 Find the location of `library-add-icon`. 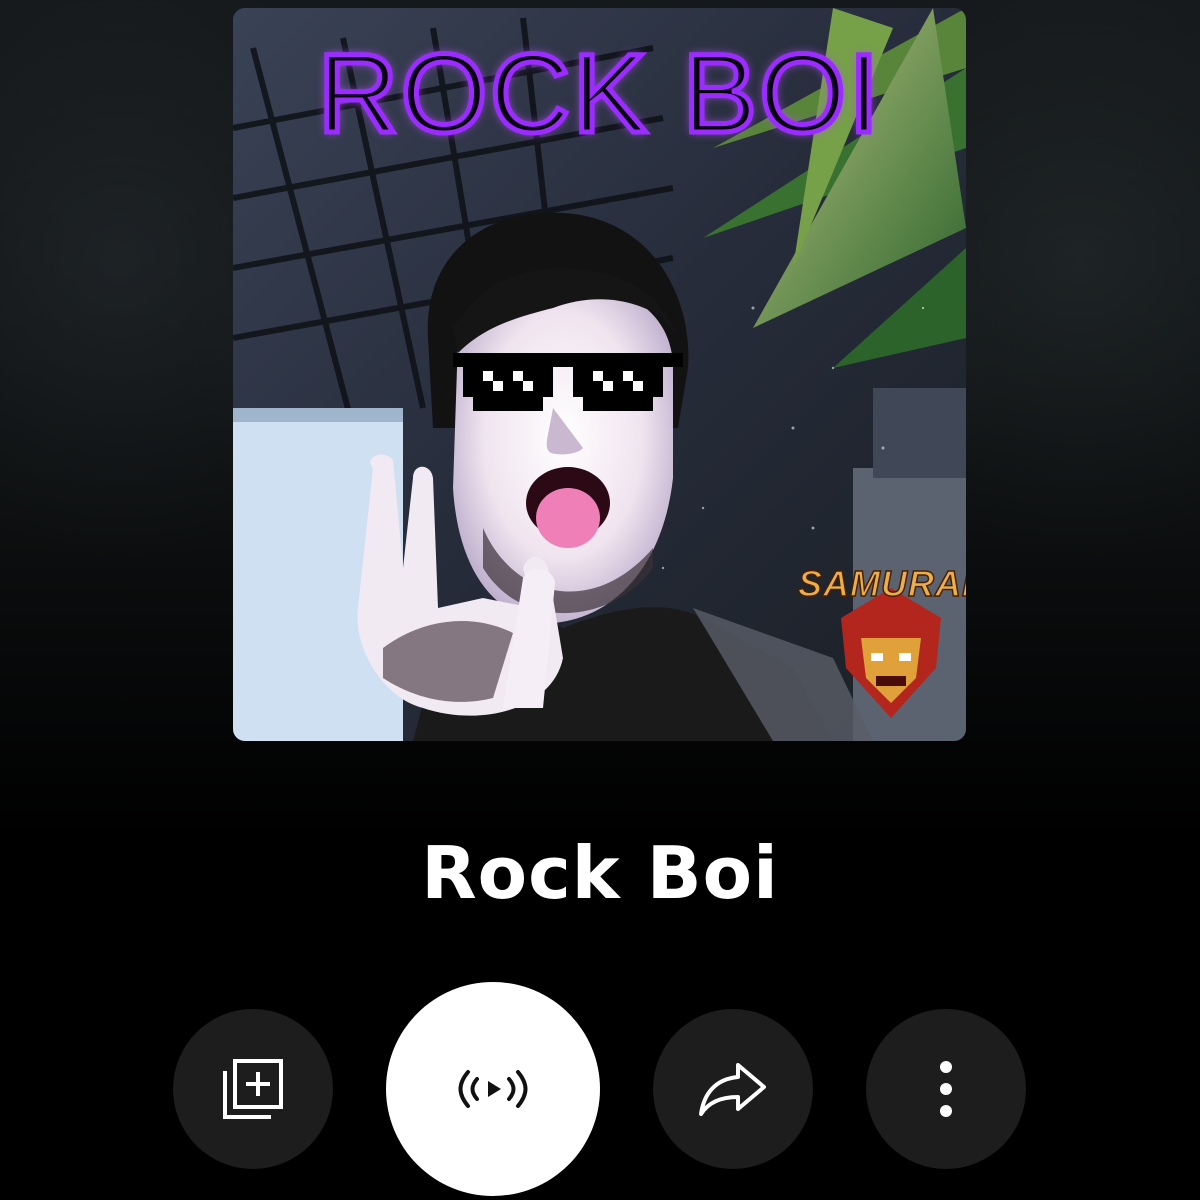

library-add-icon is located at coordinates (253, 1089).